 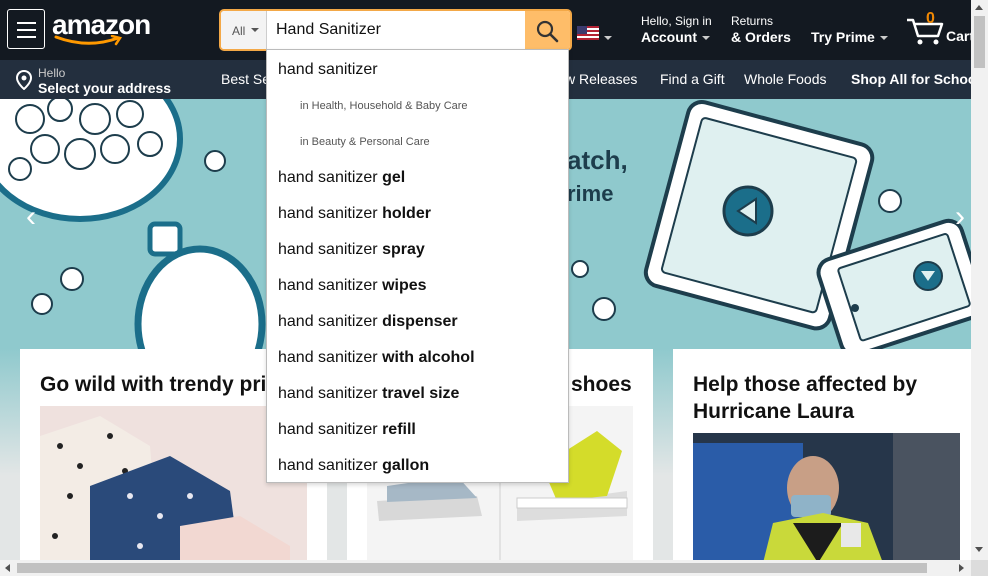 What do you see at coordinates (805, 398) in the screenshot?
I see `card-title: Help those affected by Hurricane Laura` at bounding box center [805, 398].